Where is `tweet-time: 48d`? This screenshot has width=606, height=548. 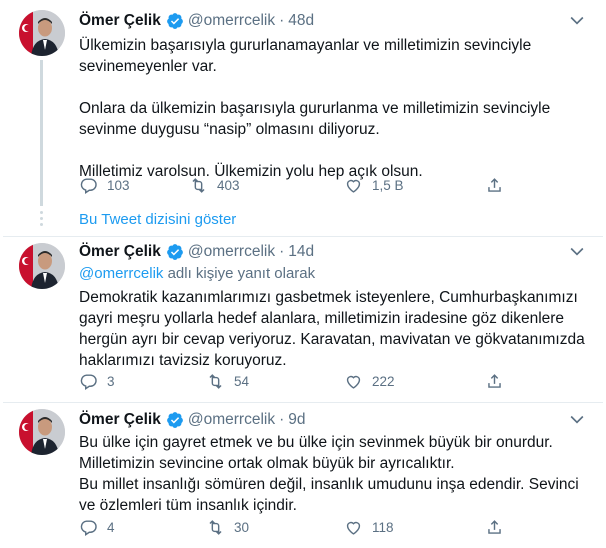
tweet-time: 48d is located at coordinates (301, 21).